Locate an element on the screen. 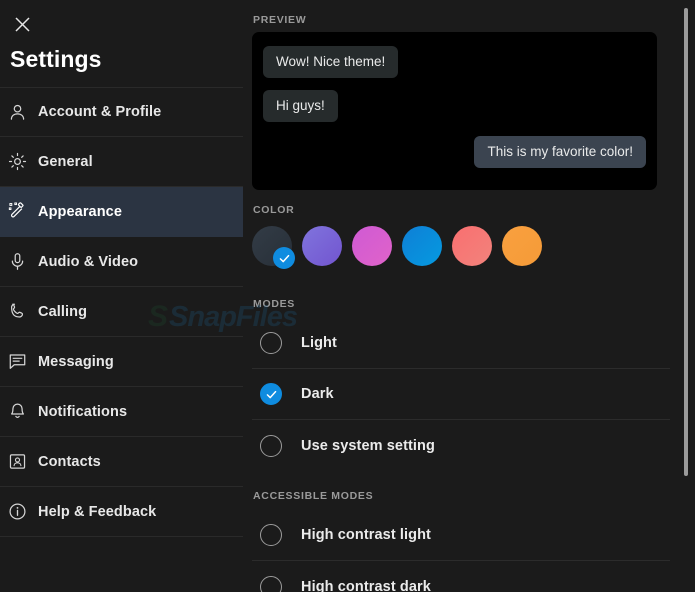 This screenshot has width=695, height=592. color-swatch-coral is located at coordinates (472, 246).